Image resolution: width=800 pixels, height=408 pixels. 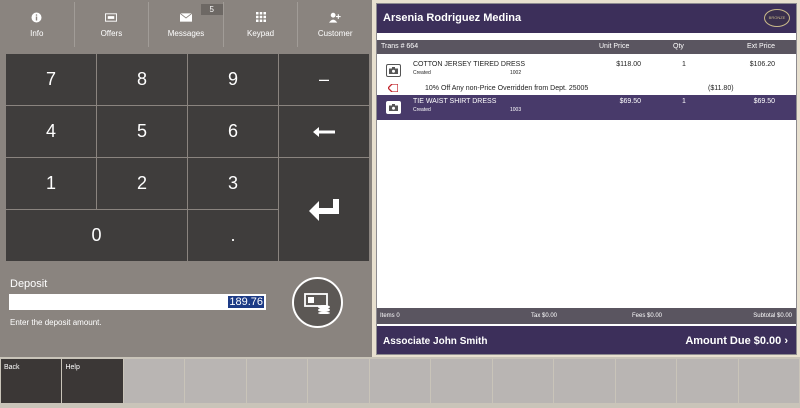 What do you see at coordinates (400, 46) in the screenshot?
I see `trans-number: Trans # 664` at bounding box center [400, 46].